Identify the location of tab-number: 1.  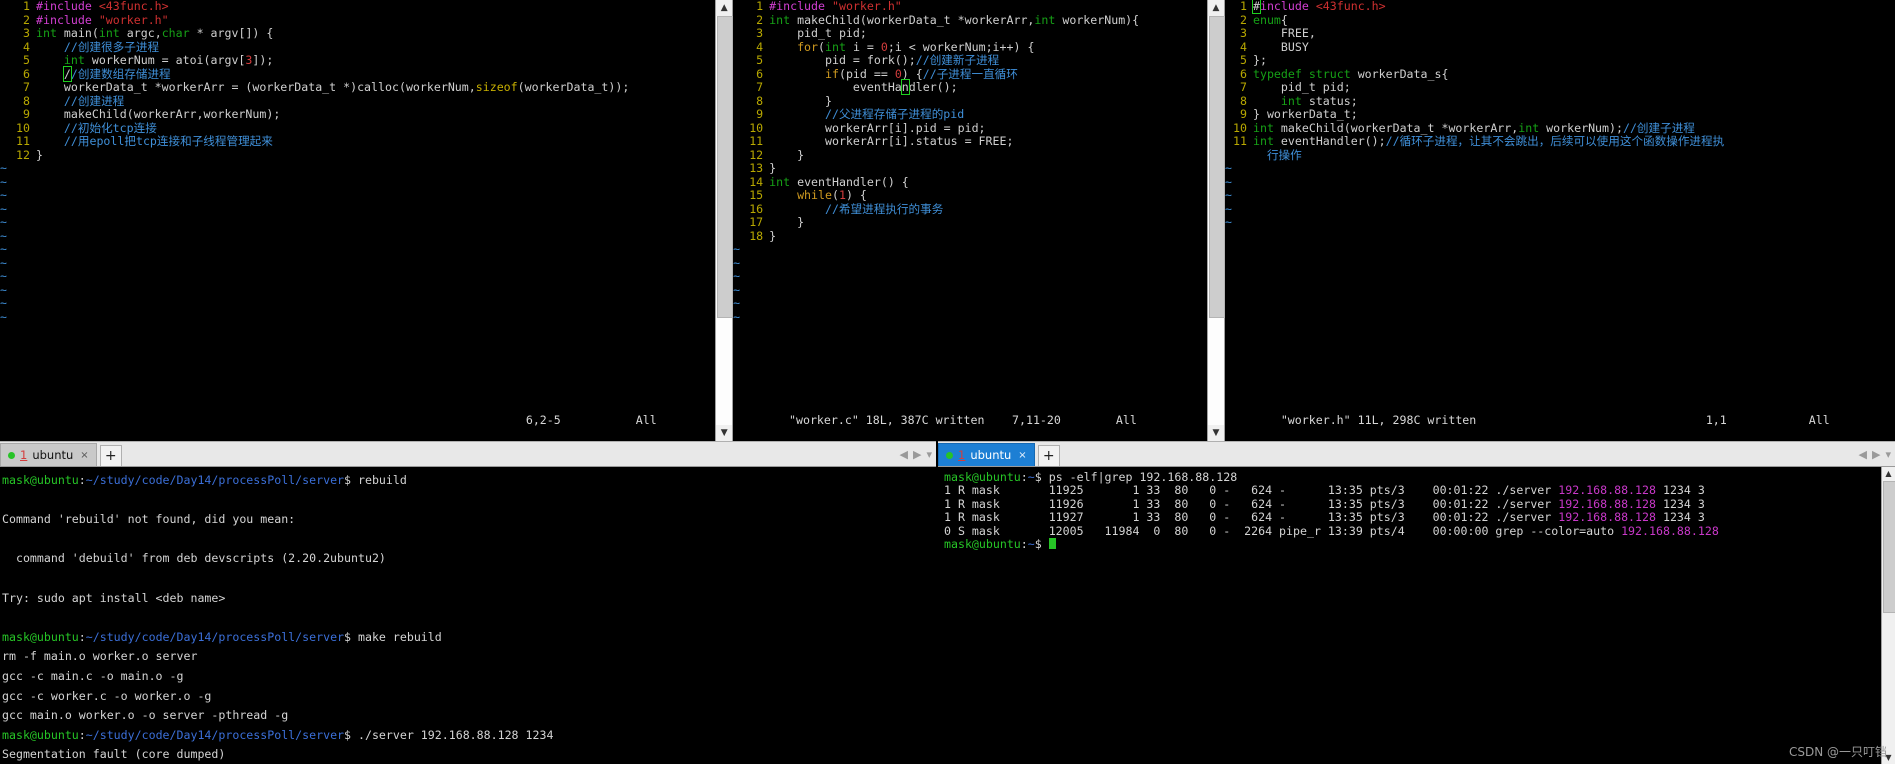
(24, 455).